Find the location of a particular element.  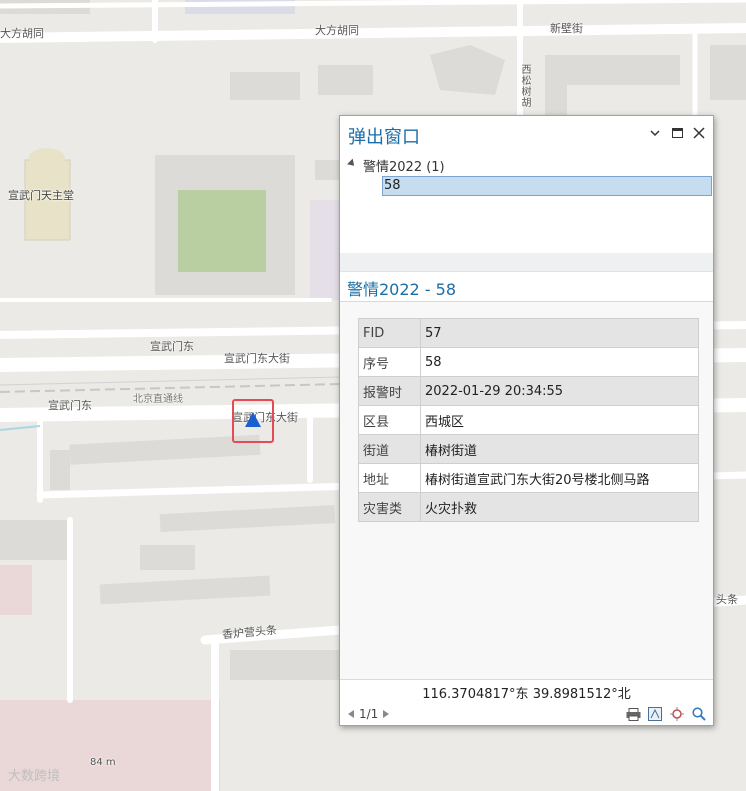

map-label-street: 新壁街 is located at coordinates (566, 28).